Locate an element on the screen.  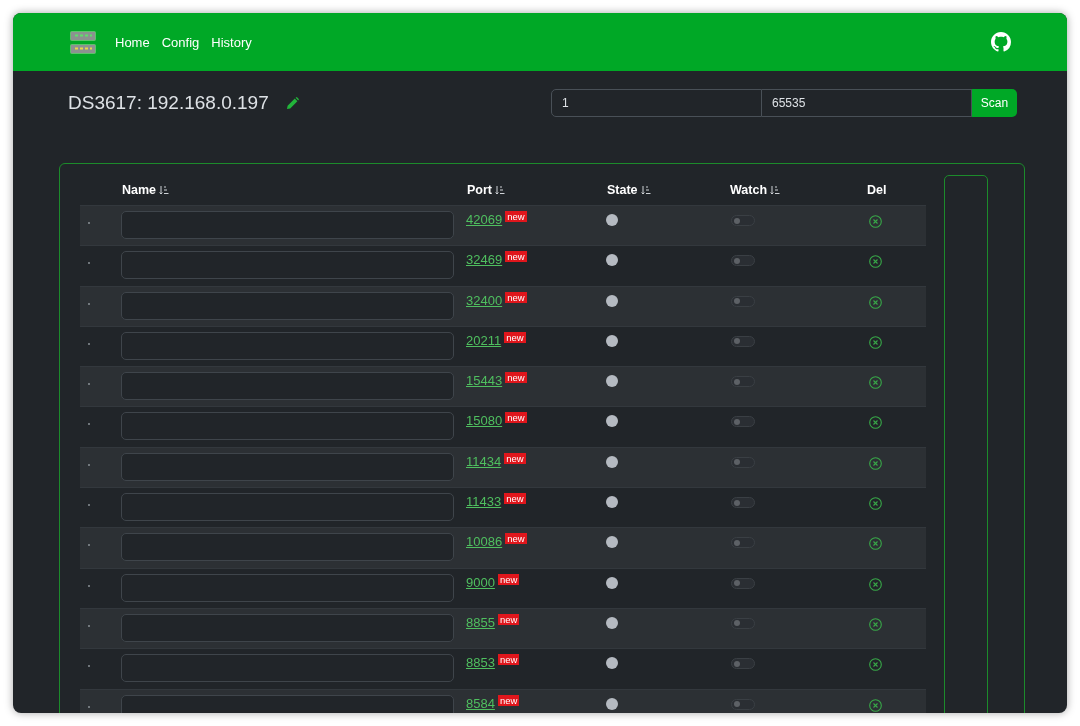
port-link: 8584 is located at coordinates (480, 703).